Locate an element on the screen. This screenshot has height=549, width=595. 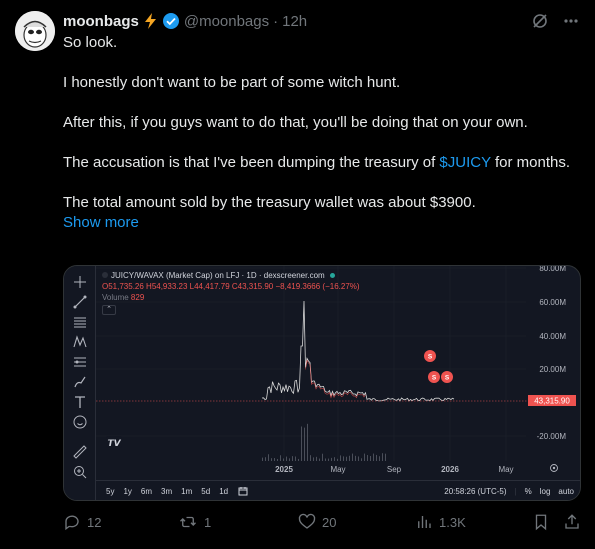
log-toggle: log is located at coordinates (545, 491).